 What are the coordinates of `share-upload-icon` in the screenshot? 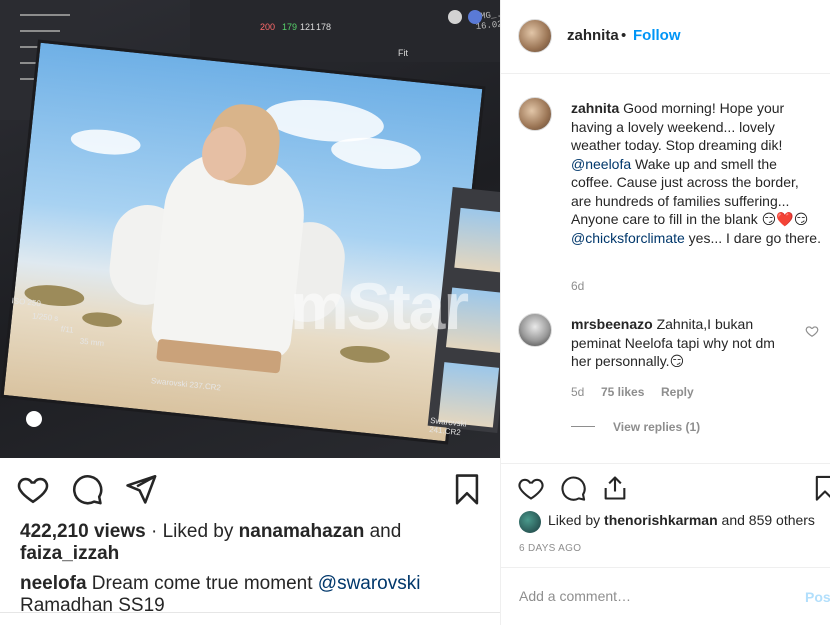 It's located at (615, 488).